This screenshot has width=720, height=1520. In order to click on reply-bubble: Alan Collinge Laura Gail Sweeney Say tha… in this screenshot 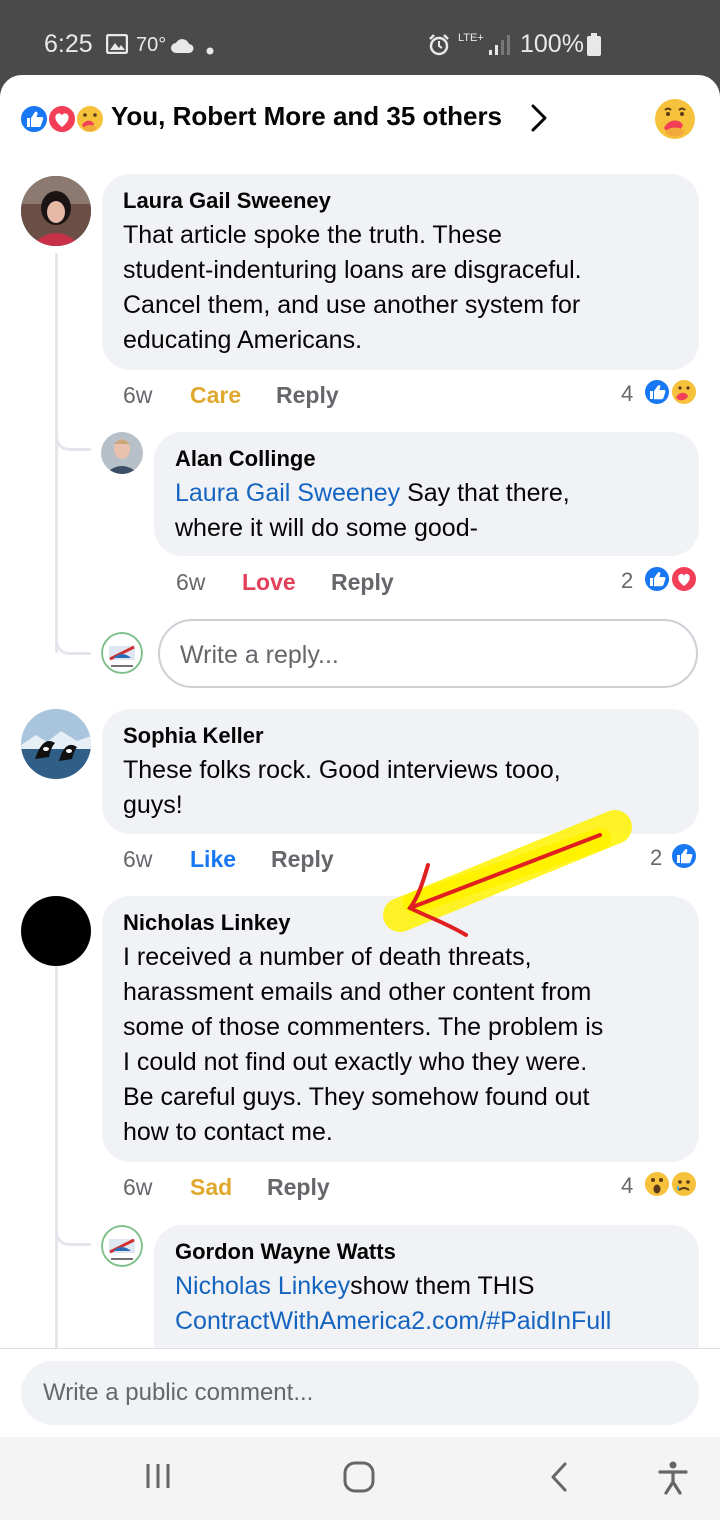, I will do `click(426, 494)`.